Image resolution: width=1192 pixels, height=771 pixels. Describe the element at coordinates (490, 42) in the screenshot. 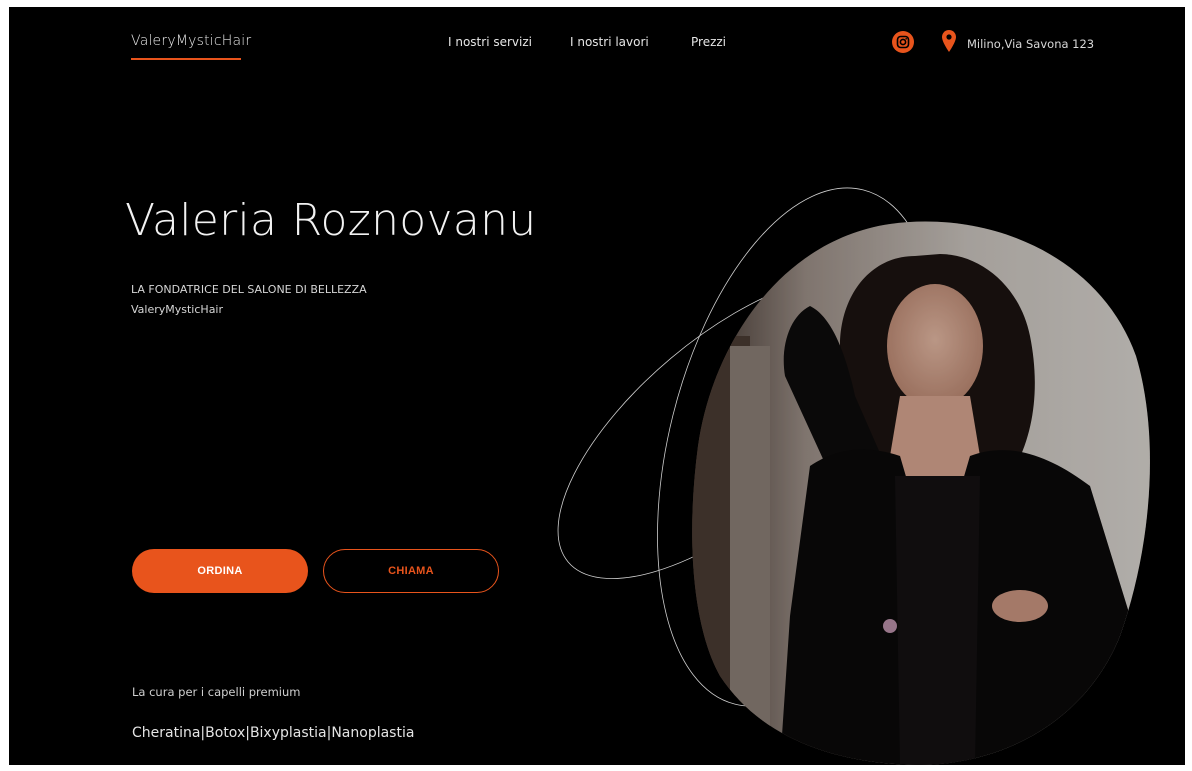

I see `nav-servizi: I nostri servizi` at that location.